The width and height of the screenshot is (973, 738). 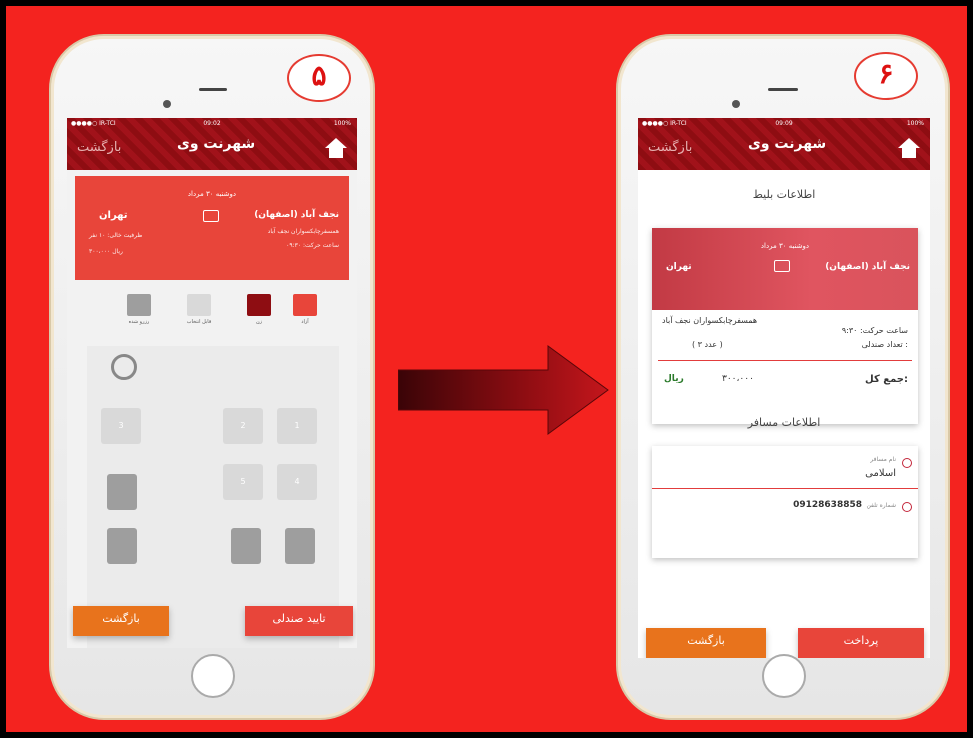 I want to click on ticket-company: همسفرچابکسواران نجف آباد, so click(x=710, y=320).